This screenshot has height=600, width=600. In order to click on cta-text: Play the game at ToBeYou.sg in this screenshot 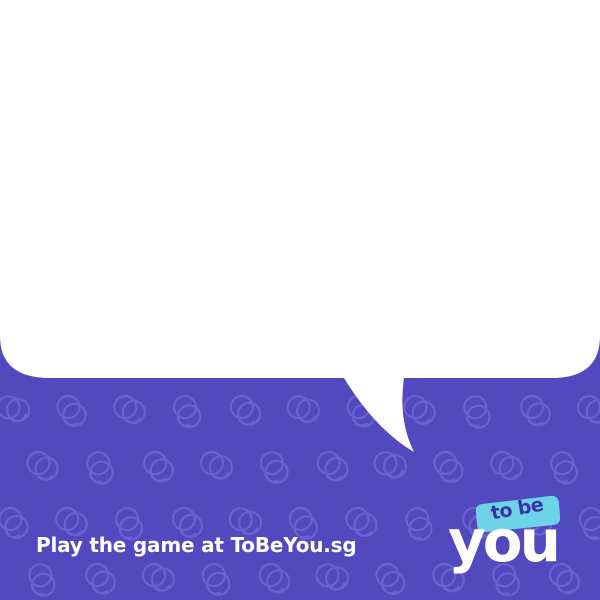, I will do `click(196, 545)`.